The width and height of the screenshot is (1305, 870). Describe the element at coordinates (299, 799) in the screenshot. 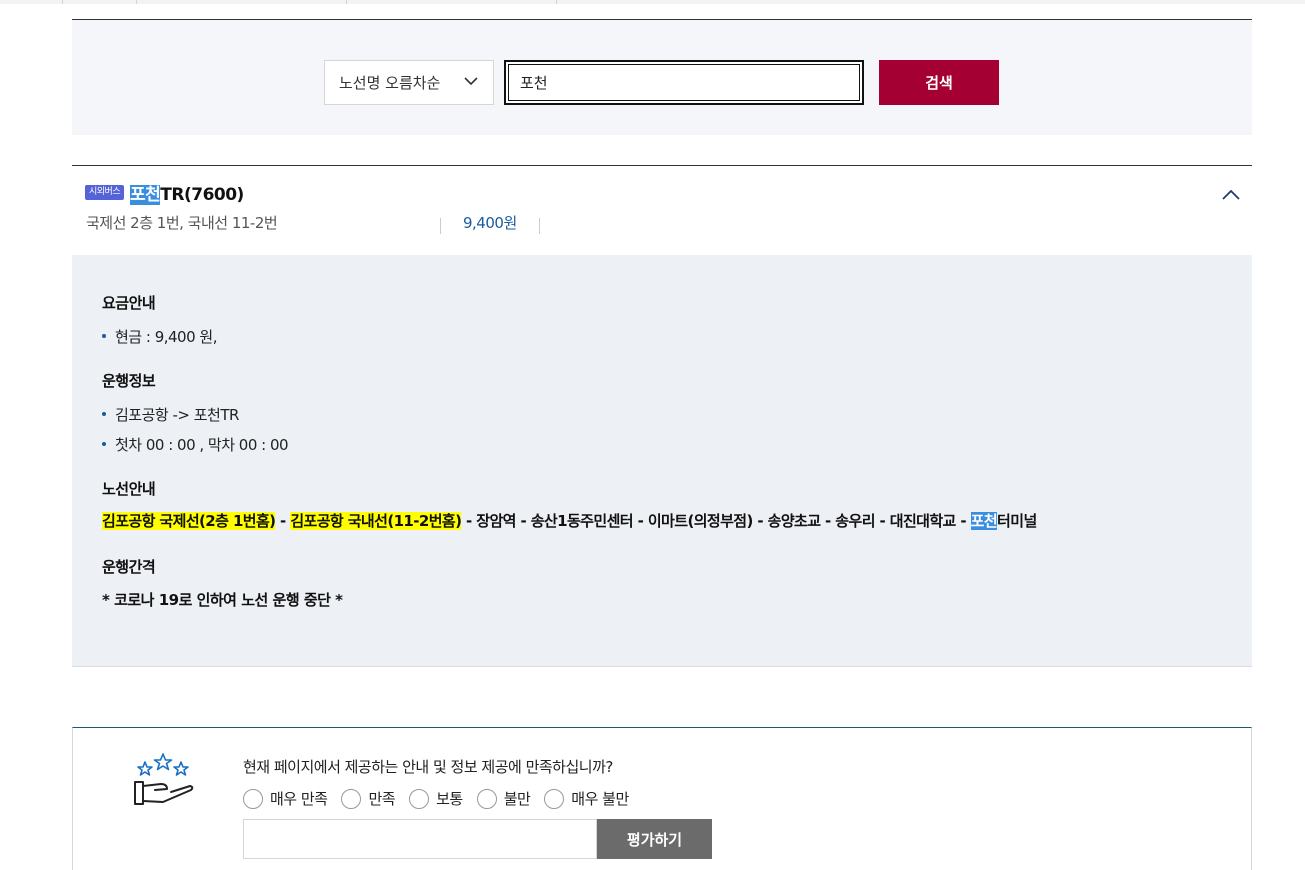

I see `rating-option-label: 매우 만족` at that location.